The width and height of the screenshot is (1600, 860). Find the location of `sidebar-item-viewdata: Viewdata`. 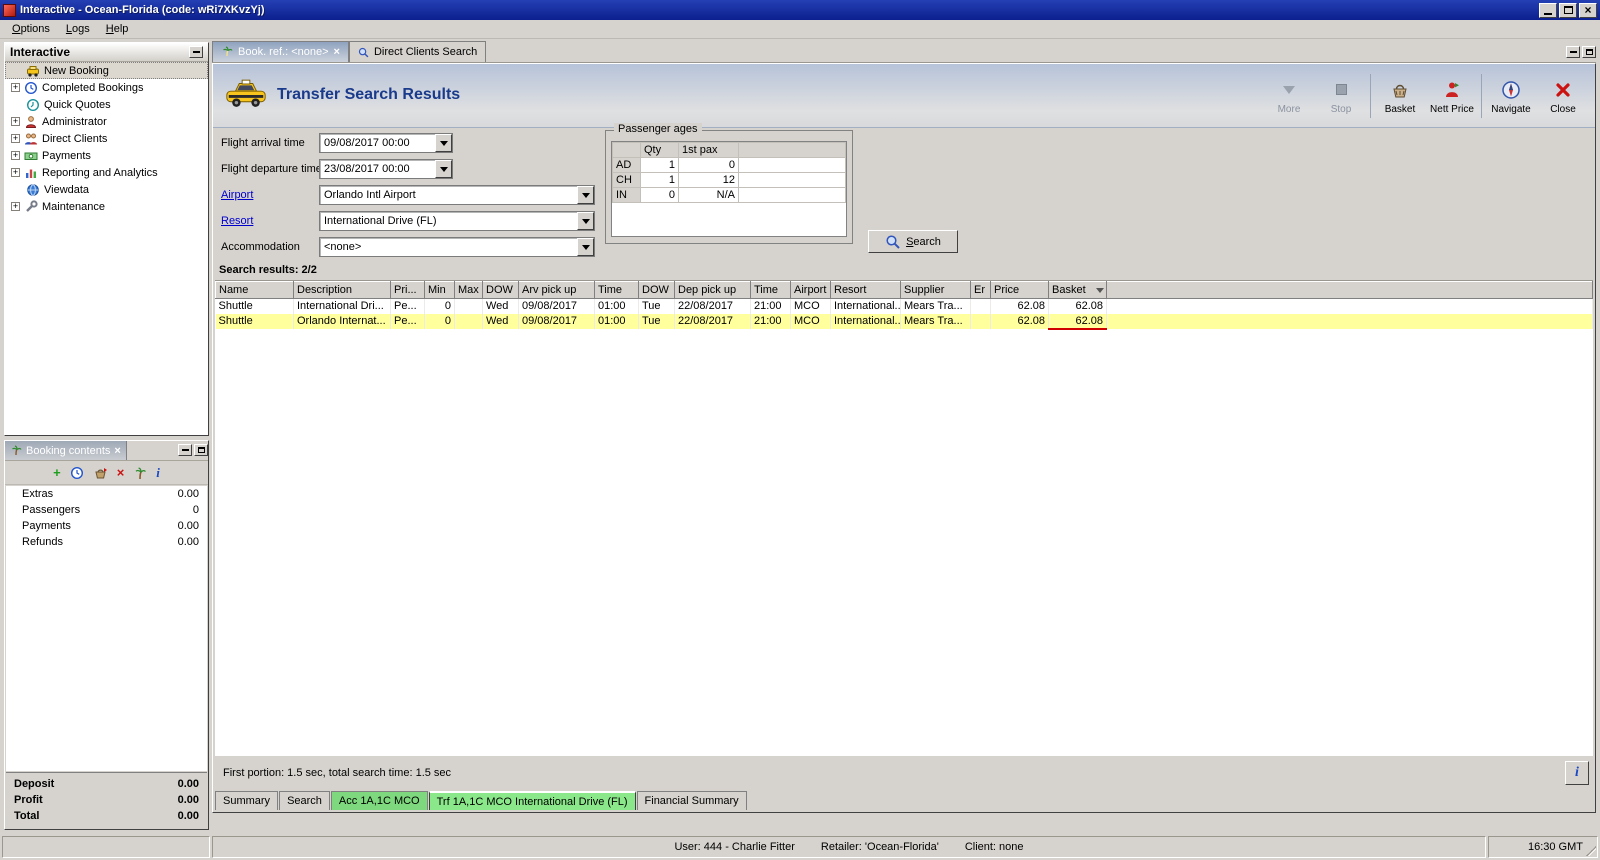

sidebar-item-viewdata: Viewdata is located at coordinates (106, 189).